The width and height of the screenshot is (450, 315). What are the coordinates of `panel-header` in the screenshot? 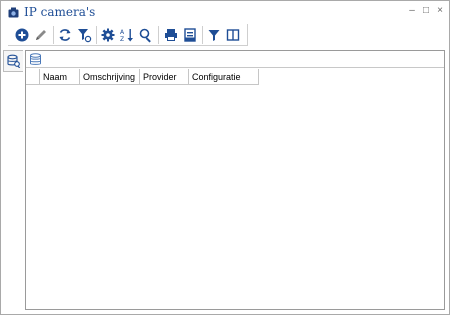 It's located at (235, 59).